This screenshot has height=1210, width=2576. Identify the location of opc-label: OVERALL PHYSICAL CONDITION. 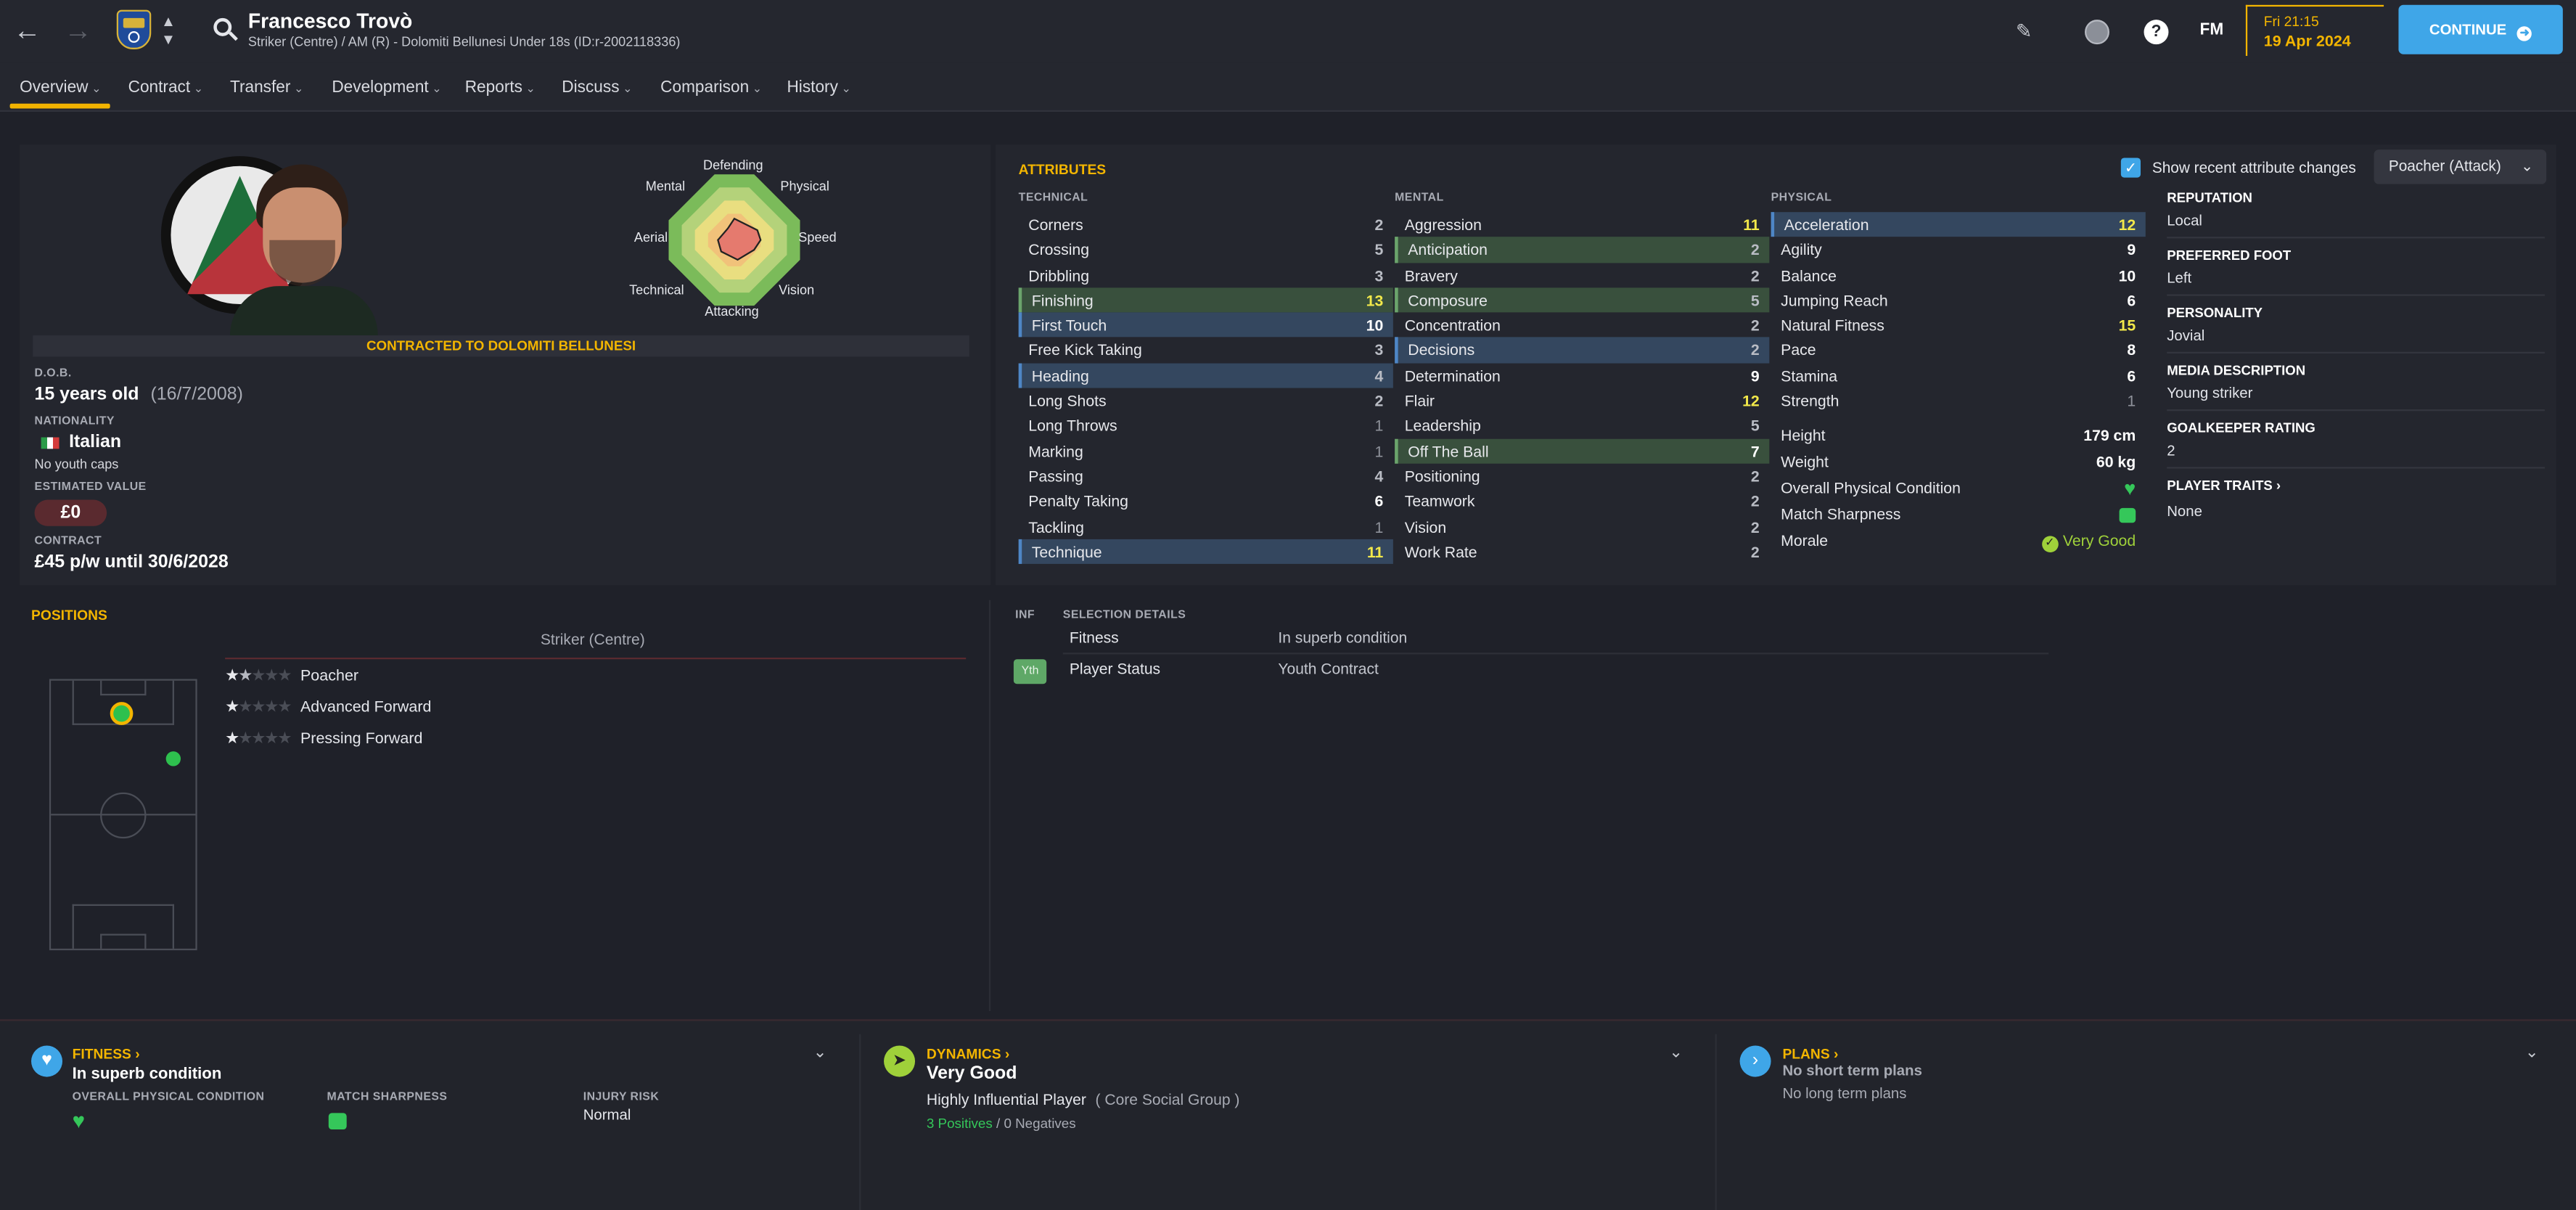
(168, 1097).